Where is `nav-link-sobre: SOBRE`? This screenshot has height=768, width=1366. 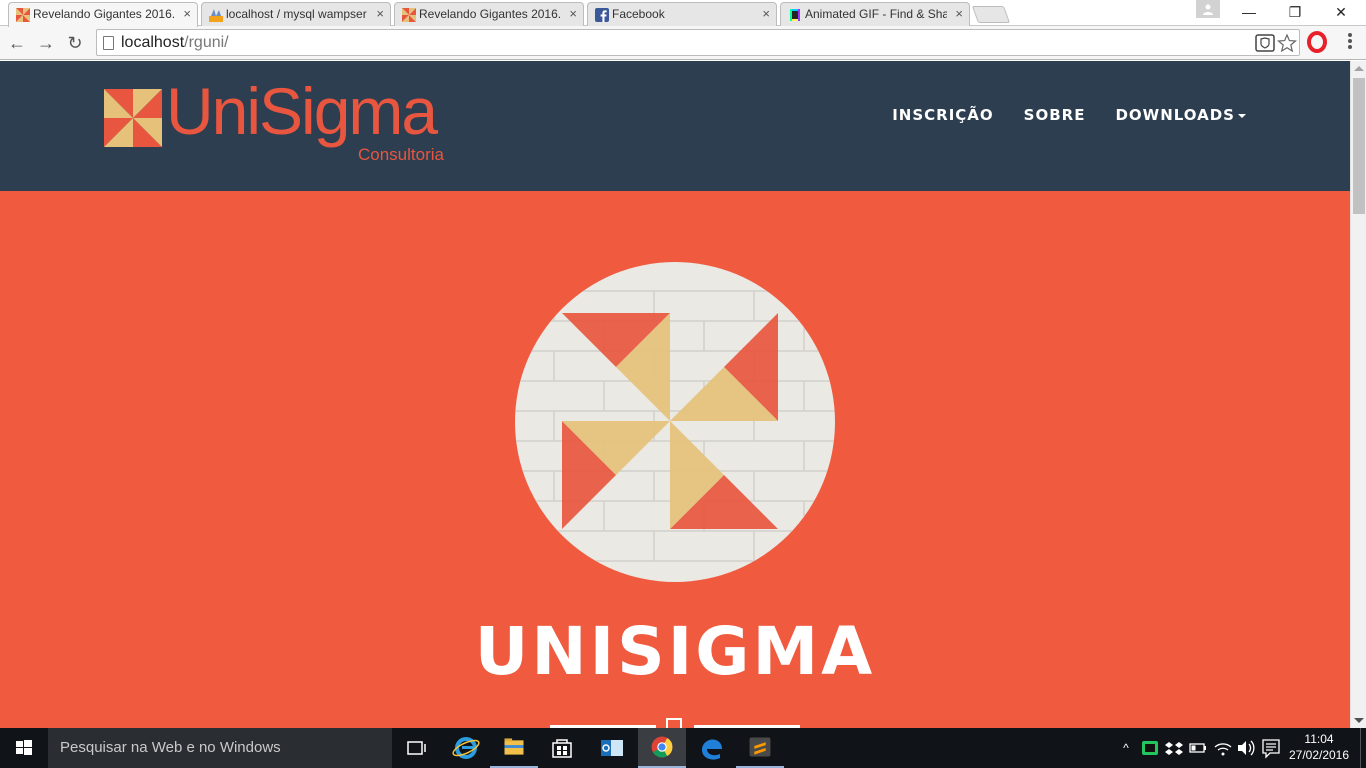
nav-link-sobre: SOBRE is located at coordinates (1055, 115).